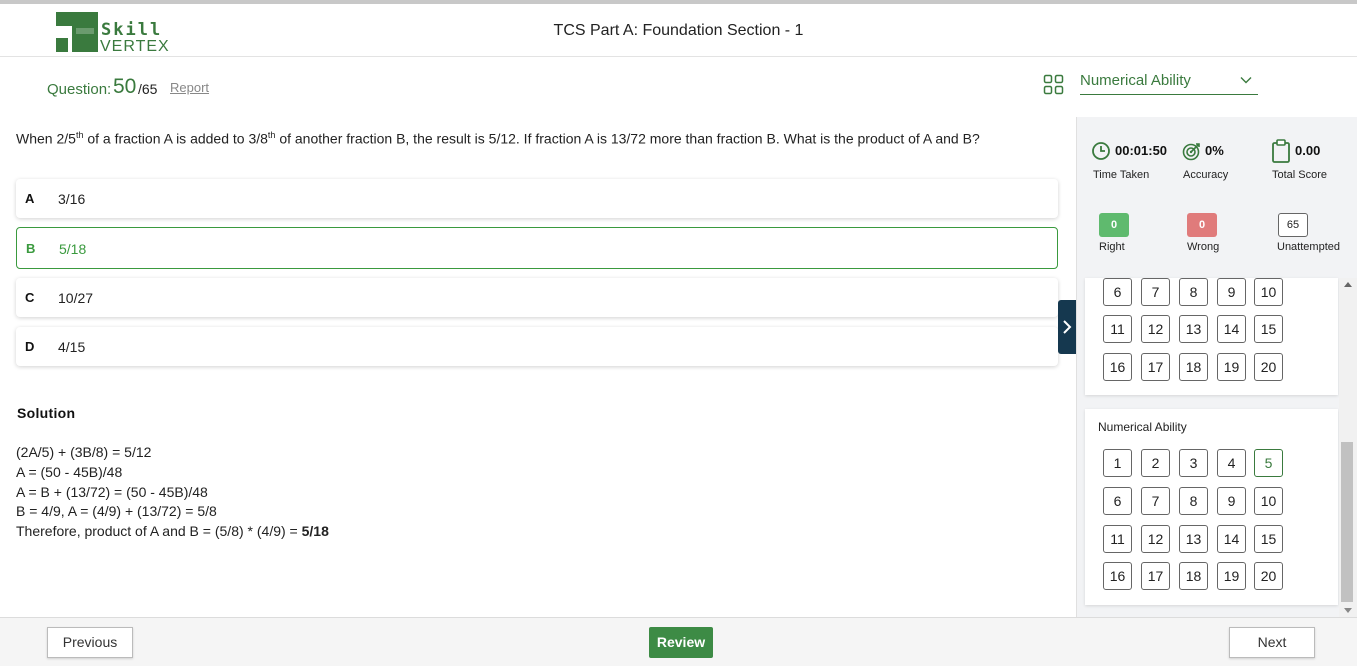  What do you see at coordinates (1135, 80) in the screenshot?
I see `section-dropdown-value: Numerical Ability` at bounding box center [1135, 80].